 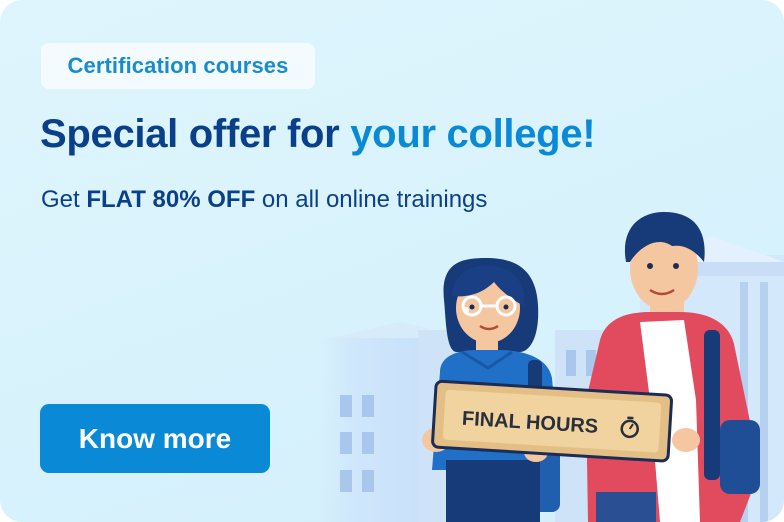 What do you see at coordinates (552, 421) in the screenshot?
I see `final-hours-sign: FINAL HOURS` at bounding box center [552, 421].